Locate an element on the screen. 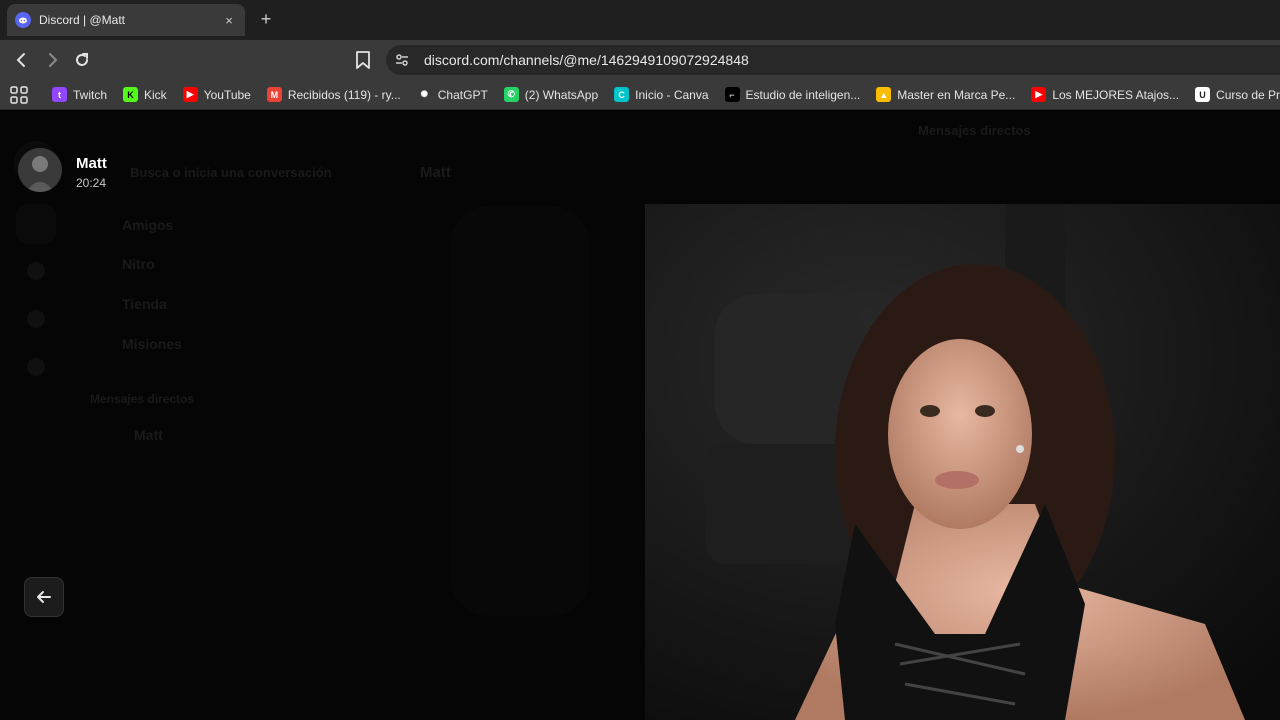  bookmark-2-whatsapp: ✆ (2) WhatsApp is located at coordinates (551, 94).